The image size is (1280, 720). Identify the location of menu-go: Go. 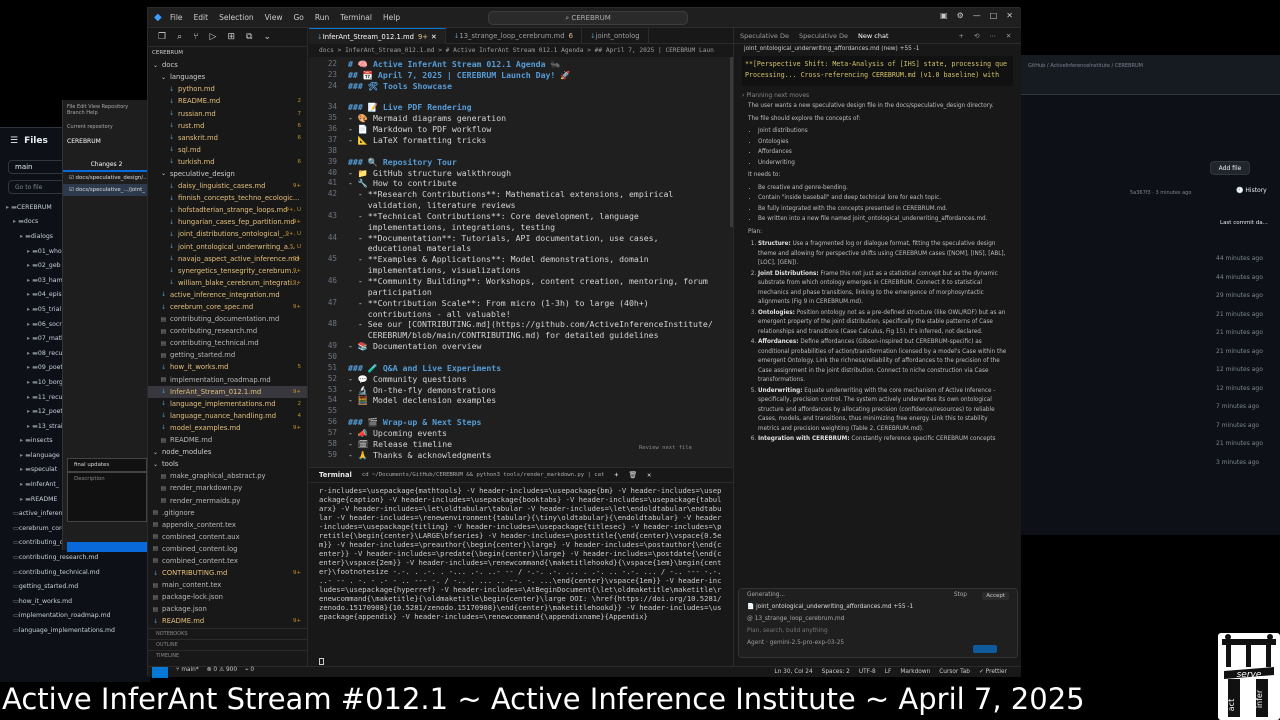
(298, 17).